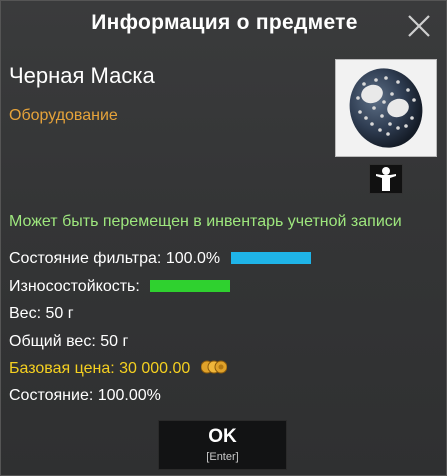 The height and width of the screenshot is (476, 447). Describe the element at coordinates (63, 115) in the screenshot. I see `item-category: Оборудование` at that location.